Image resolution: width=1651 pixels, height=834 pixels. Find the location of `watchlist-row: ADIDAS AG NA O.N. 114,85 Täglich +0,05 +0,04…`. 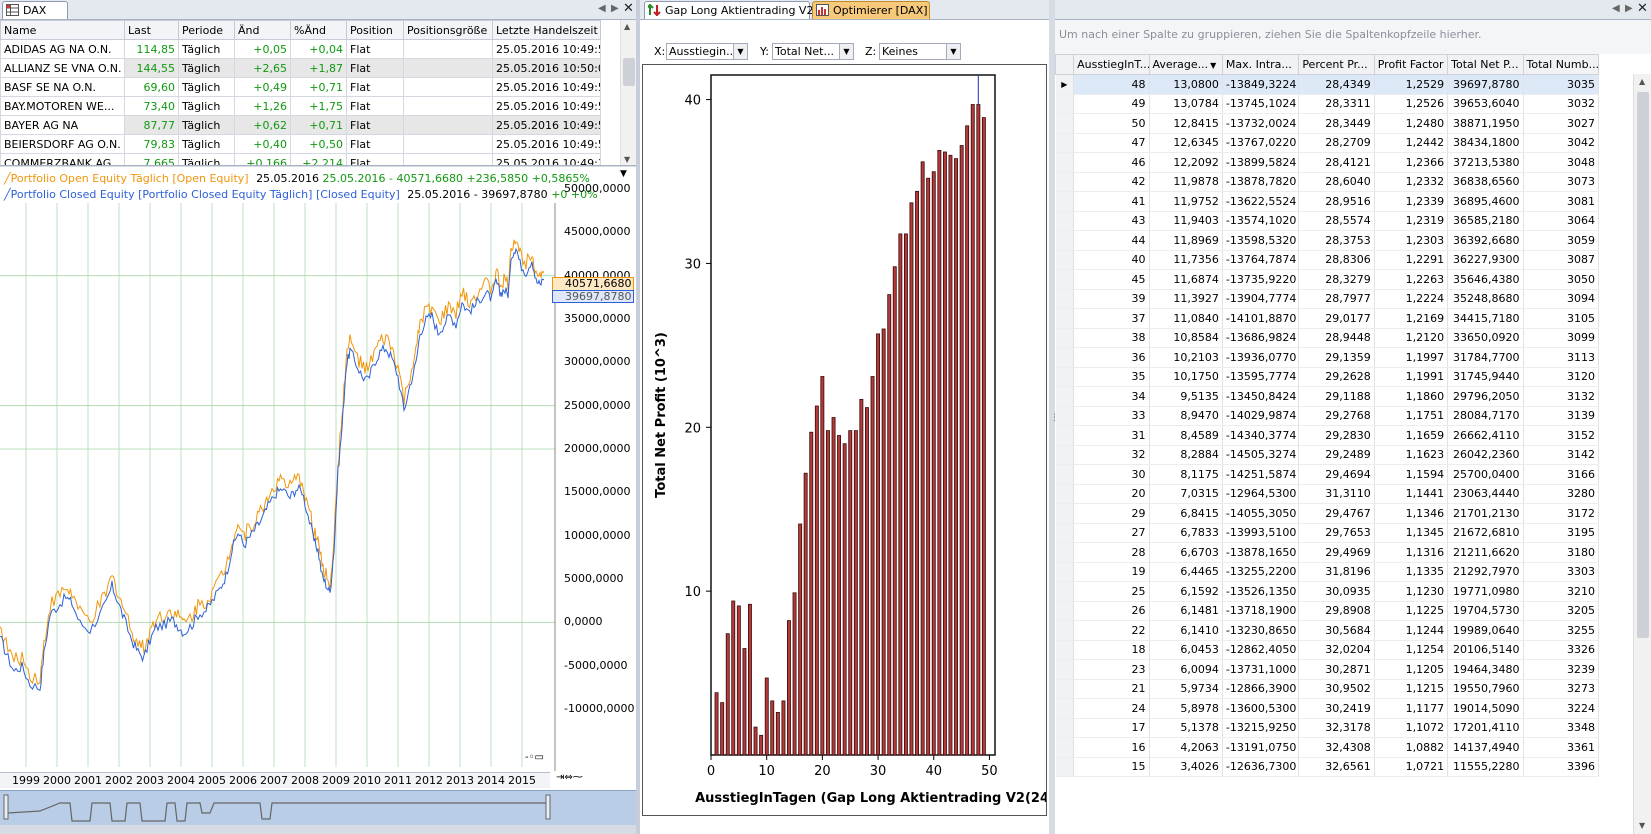

watchlist-row: ADIDAS AG NA O.N. 114,85 Täglich +0,05 +0,04… is located at coordinates (300, 49).